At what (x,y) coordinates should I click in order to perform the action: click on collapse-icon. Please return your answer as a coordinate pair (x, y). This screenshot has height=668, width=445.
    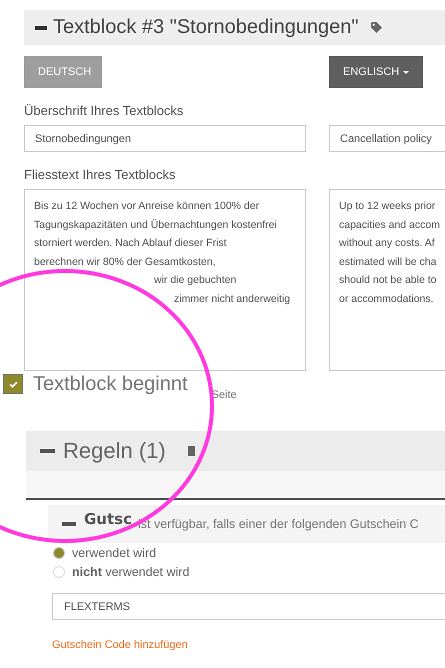
    Looking at the image, I should click on (41, 28).